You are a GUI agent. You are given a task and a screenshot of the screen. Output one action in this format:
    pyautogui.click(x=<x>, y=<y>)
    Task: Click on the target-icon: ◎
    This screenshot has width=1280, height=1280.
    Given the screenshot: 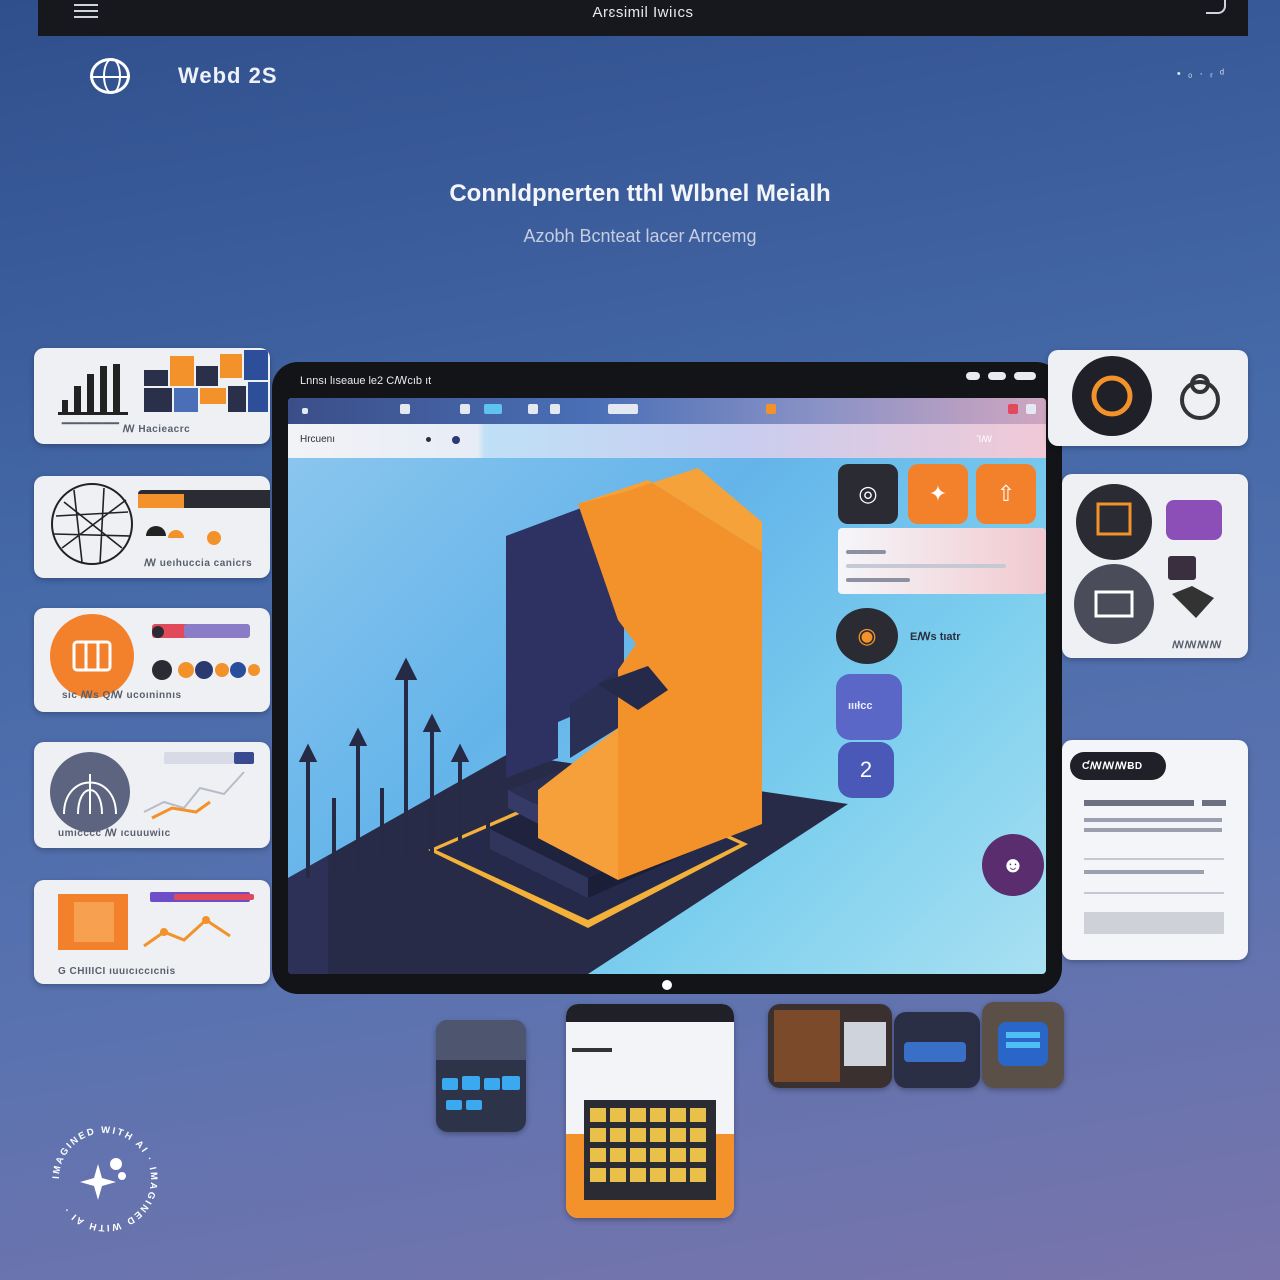 What is the action you would take?
    pyautogui.click(x=868, y=493)
    